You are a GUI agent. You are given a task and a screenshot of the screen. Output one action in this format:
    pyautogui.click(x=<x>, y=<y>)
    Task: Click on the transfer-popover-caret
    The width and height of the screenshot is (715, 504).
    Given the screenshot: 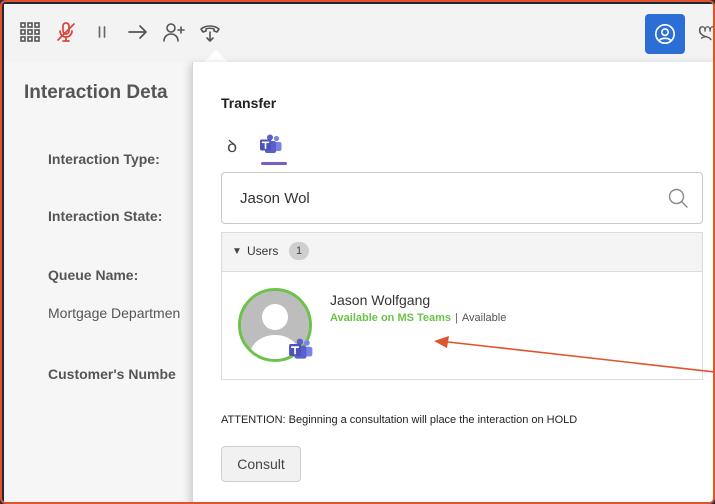 What is the action you would take?
    pyautogui.click(x=216, y=56)
    